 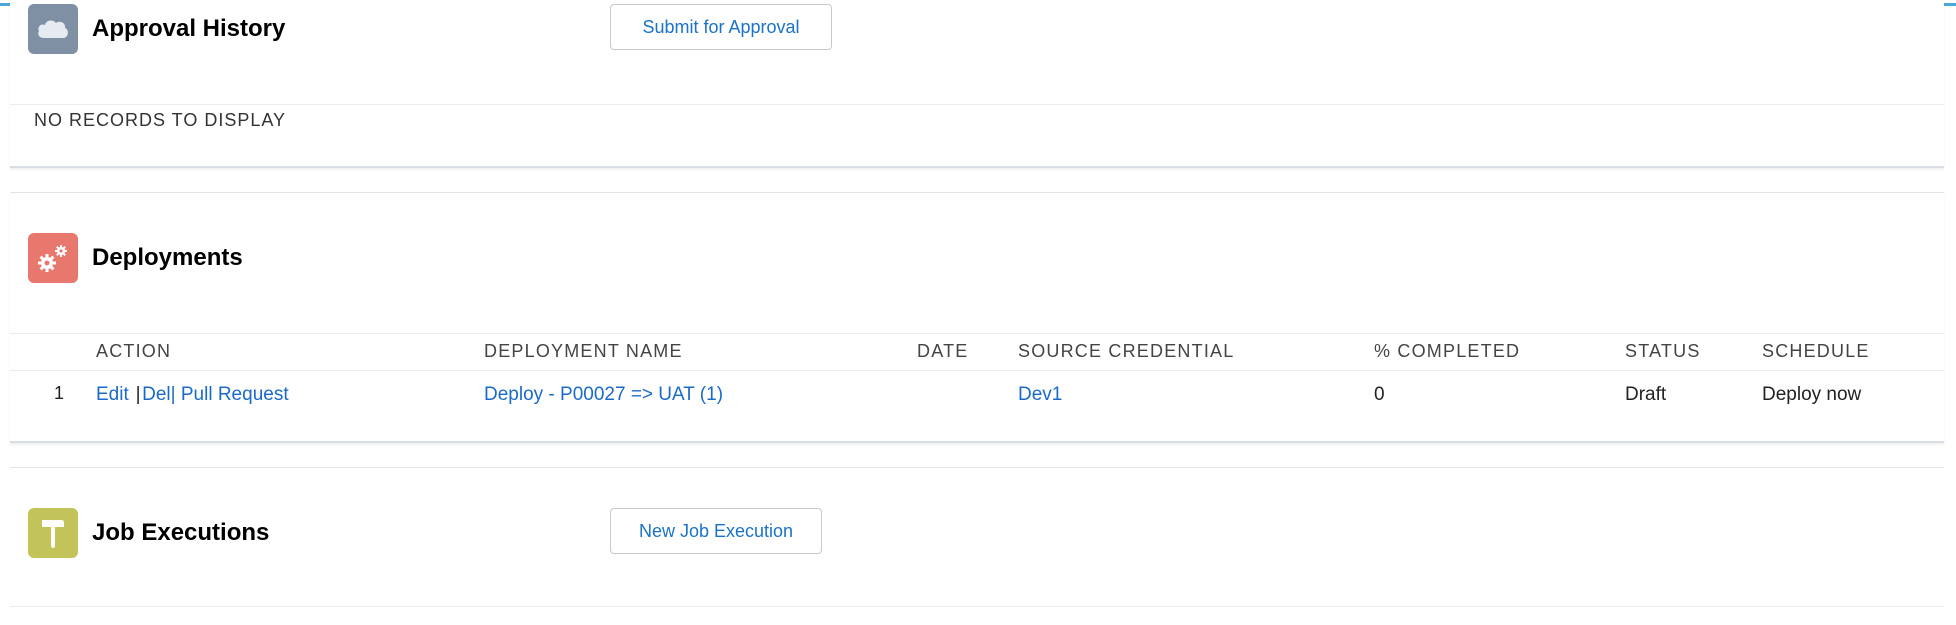 I want to click on column-header-status: STATUS, so click(x=1663, y=351).